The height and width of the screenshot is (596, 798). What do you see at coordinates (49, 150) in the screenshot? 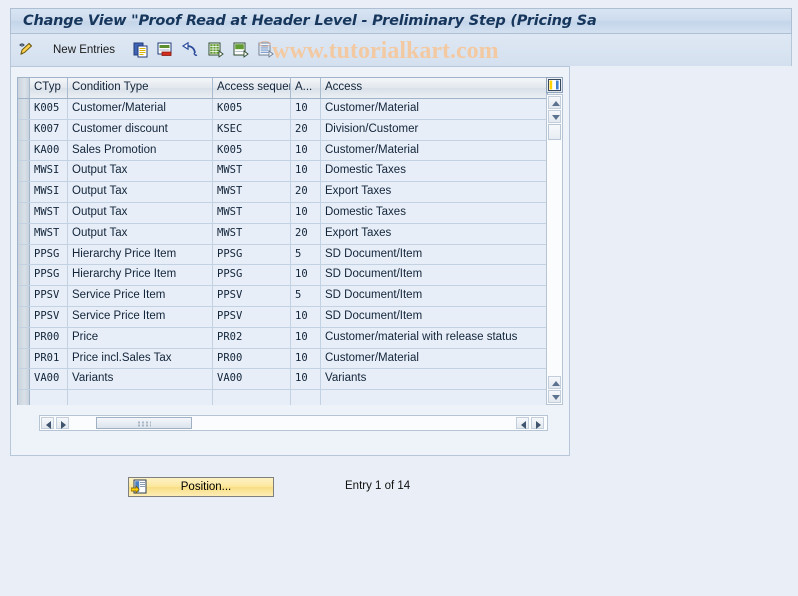
I see `cell-ctyp: KA00` at bounding box center [49, 150].